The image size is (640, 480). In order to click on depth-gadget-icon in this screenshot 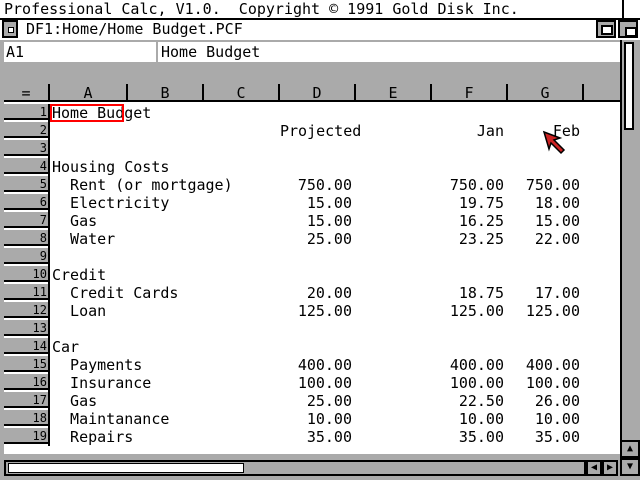, I will do `click(628, 29)`.